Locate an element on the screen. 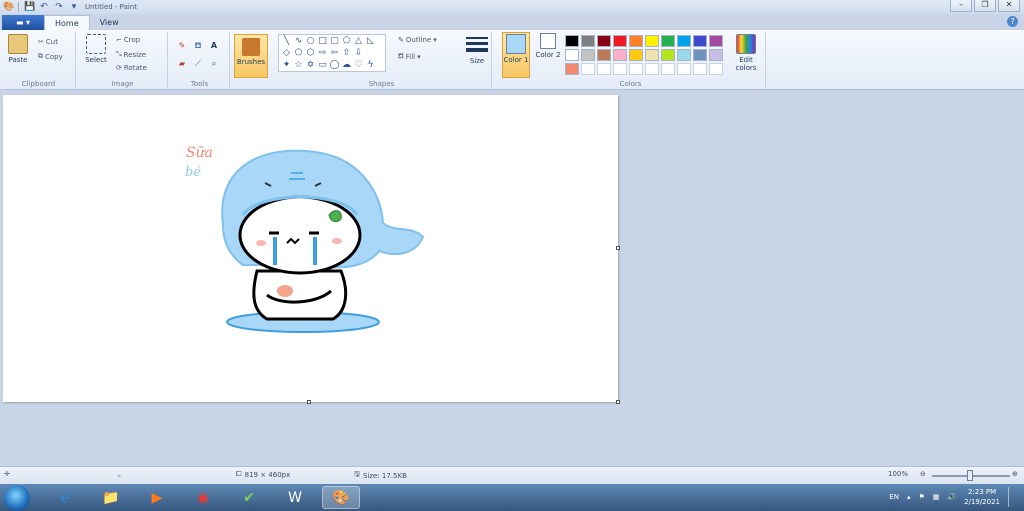 Image resolution: width=1024 pixels, height=511 pixels. image-dimensions-icon: ⧠ is located at coordinates (239, 474).